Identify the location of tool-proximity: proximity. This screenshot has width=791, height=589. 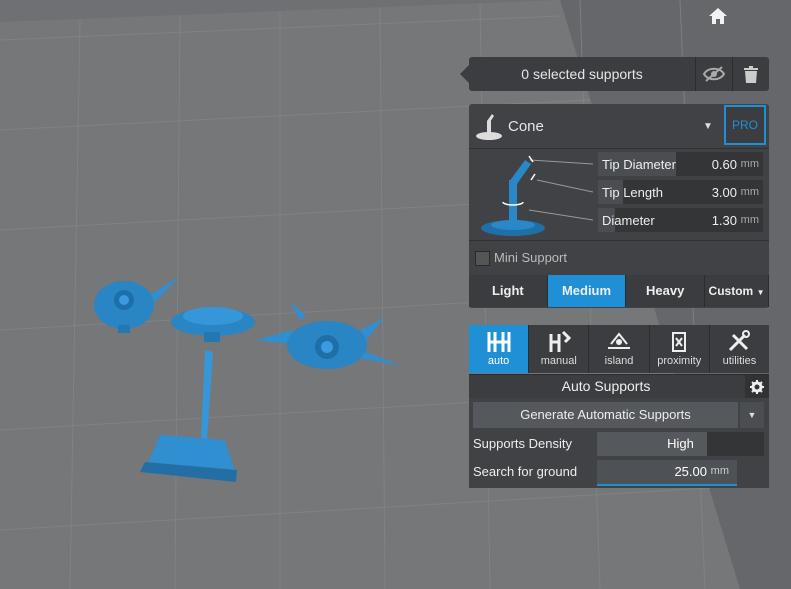
(680, 349).